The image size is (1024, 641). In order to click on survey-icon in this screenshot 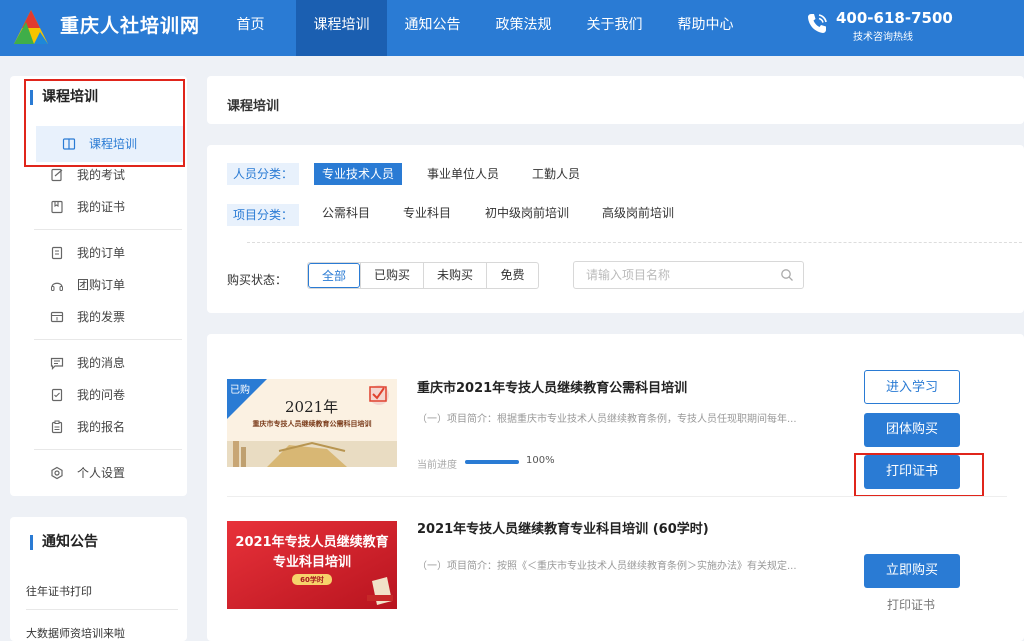, I will do `click(57, 395)`.